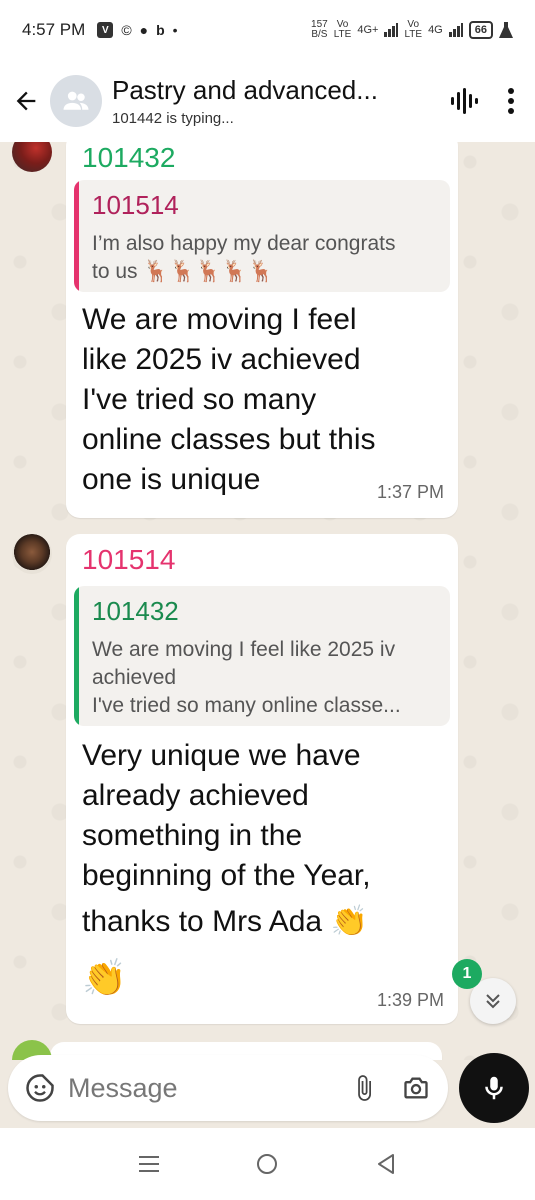  What do you see at coordinates (128, 560) in the screenshot?
I see `sender-name: 101514` at bounding box center [128, 560].